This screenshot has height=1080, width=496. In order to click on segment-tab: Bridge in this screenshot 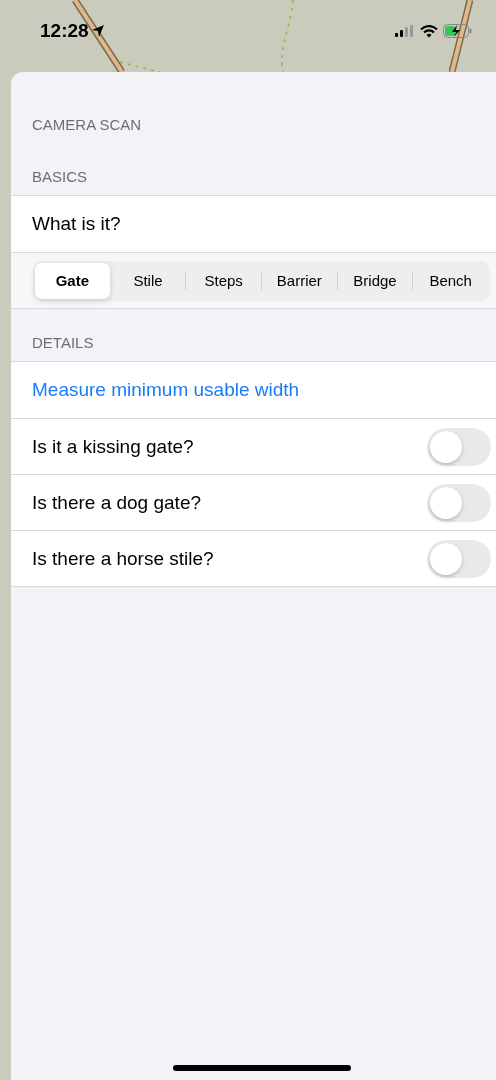, I will do `click(375, 280)`.